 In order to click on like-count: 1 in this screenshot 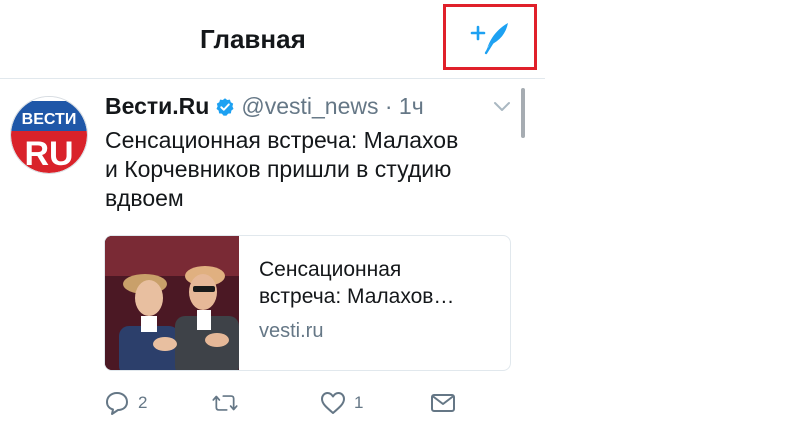, I will do `click(359, 402)`.